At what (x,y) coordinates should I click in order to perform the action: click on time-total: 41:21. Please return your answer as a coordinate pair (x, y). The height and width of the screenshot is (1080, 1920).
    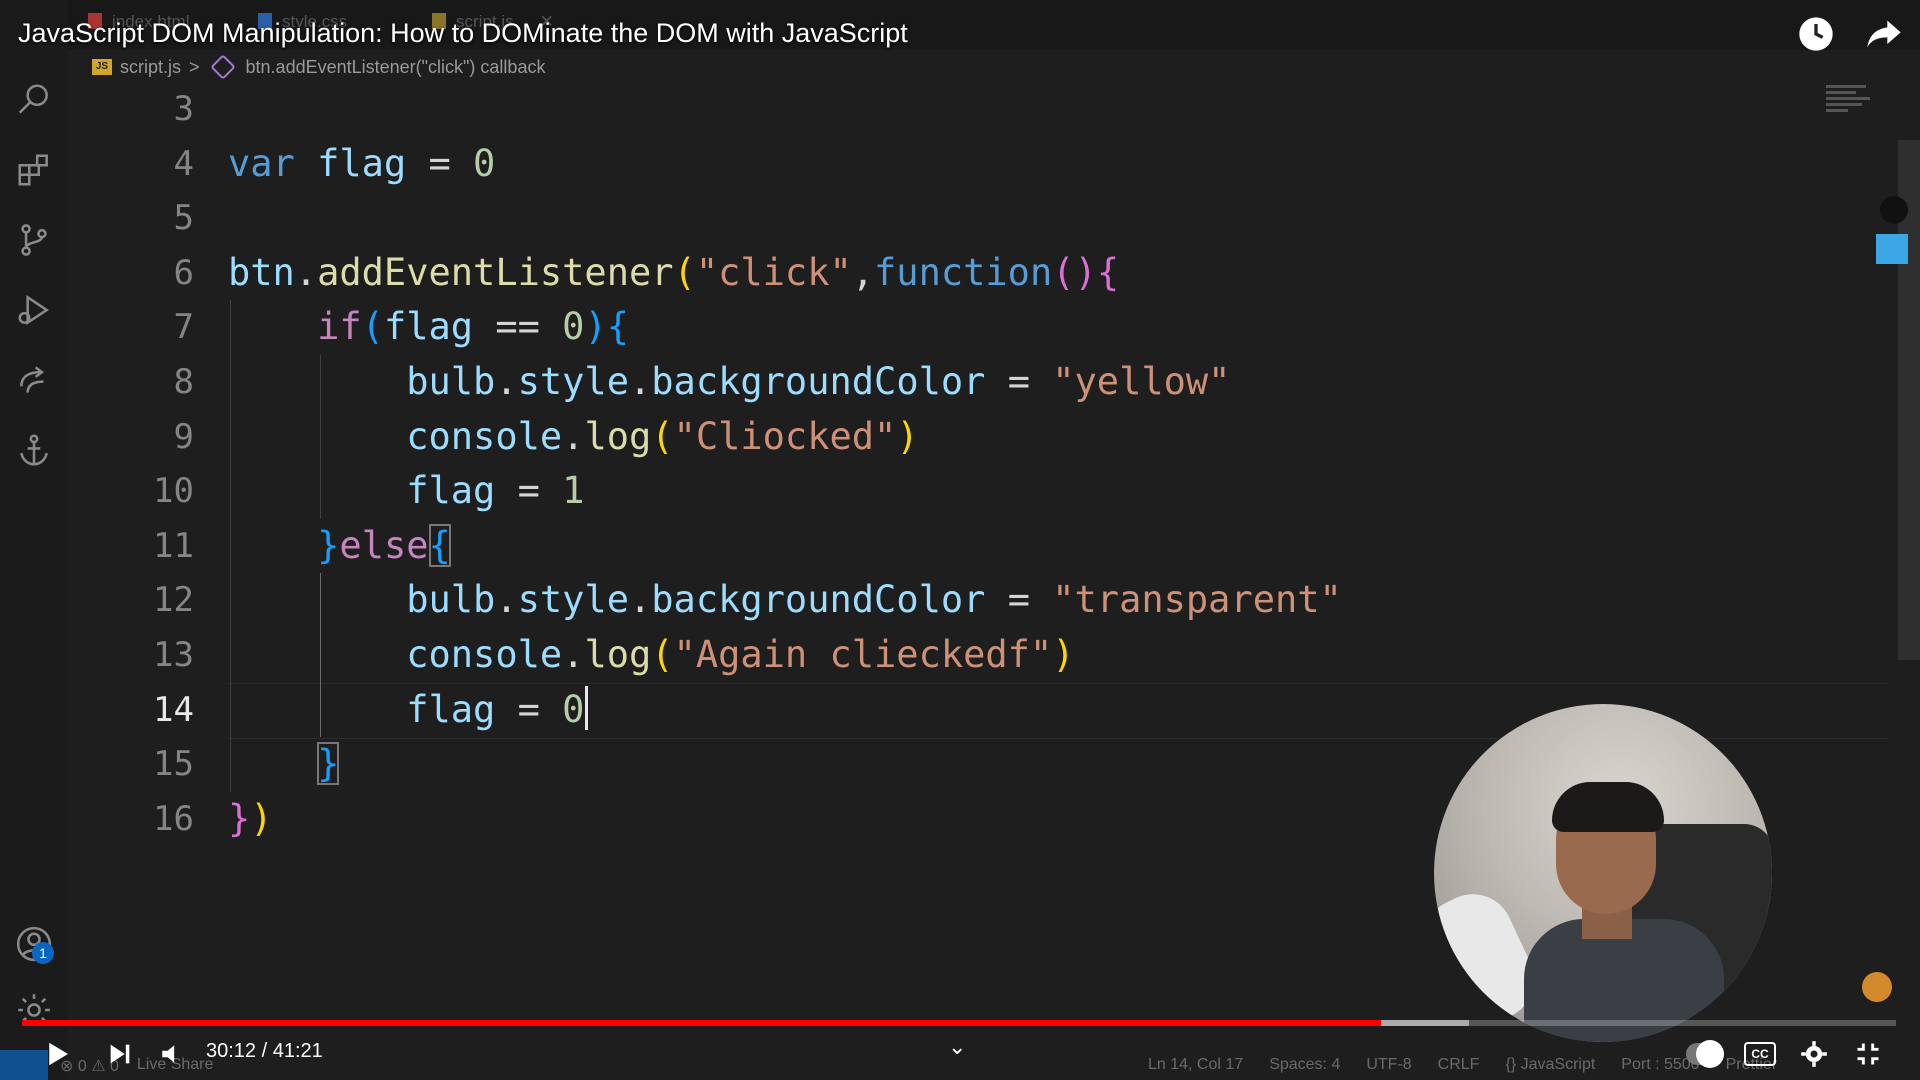
    Looking at the image, I should click on (297, 1051).